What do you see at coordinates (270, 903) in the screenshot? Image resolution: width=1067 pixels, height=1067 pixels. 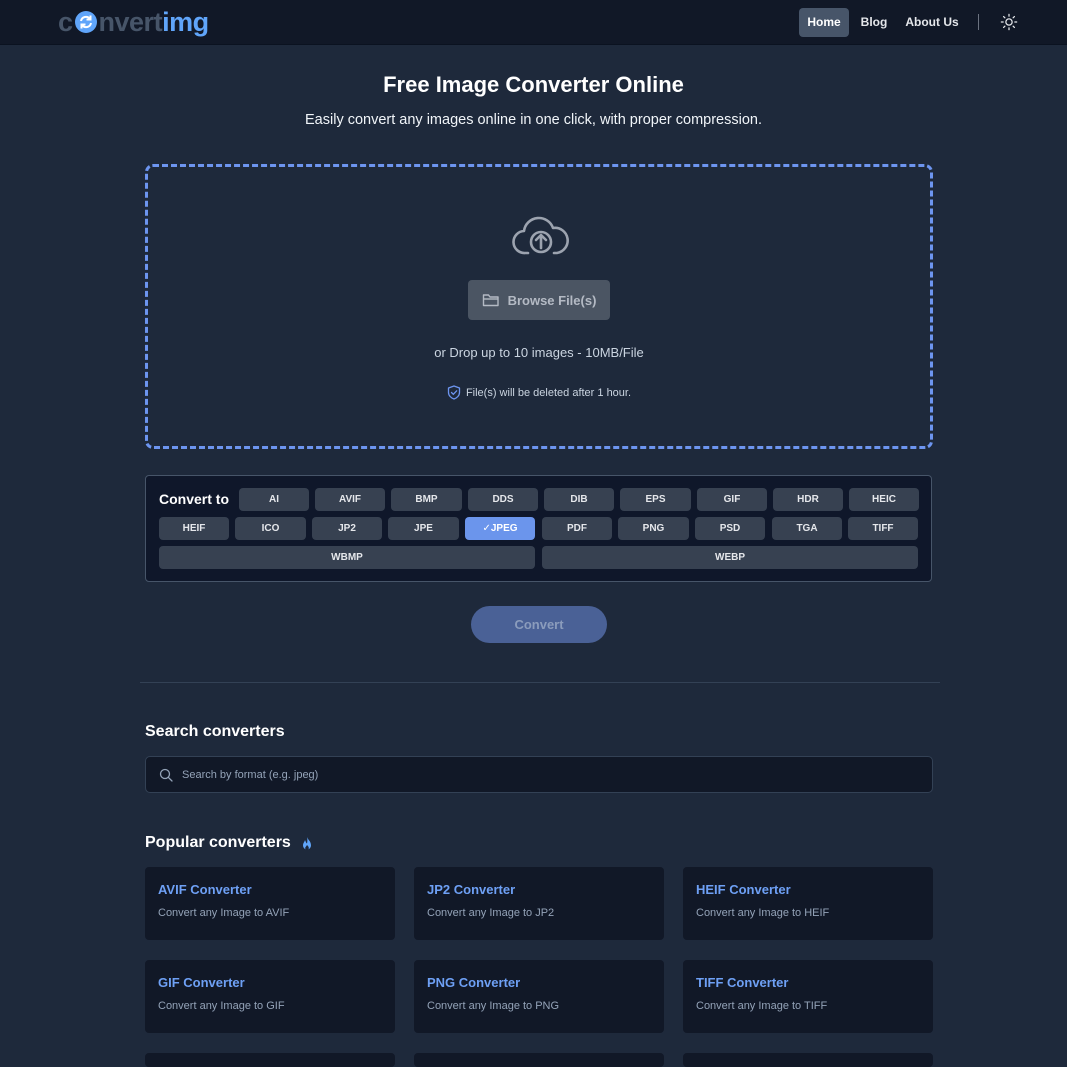 I see `converter-card: AVIF Converter Convert any Image to AVIF` at bounding box center [270, 903].